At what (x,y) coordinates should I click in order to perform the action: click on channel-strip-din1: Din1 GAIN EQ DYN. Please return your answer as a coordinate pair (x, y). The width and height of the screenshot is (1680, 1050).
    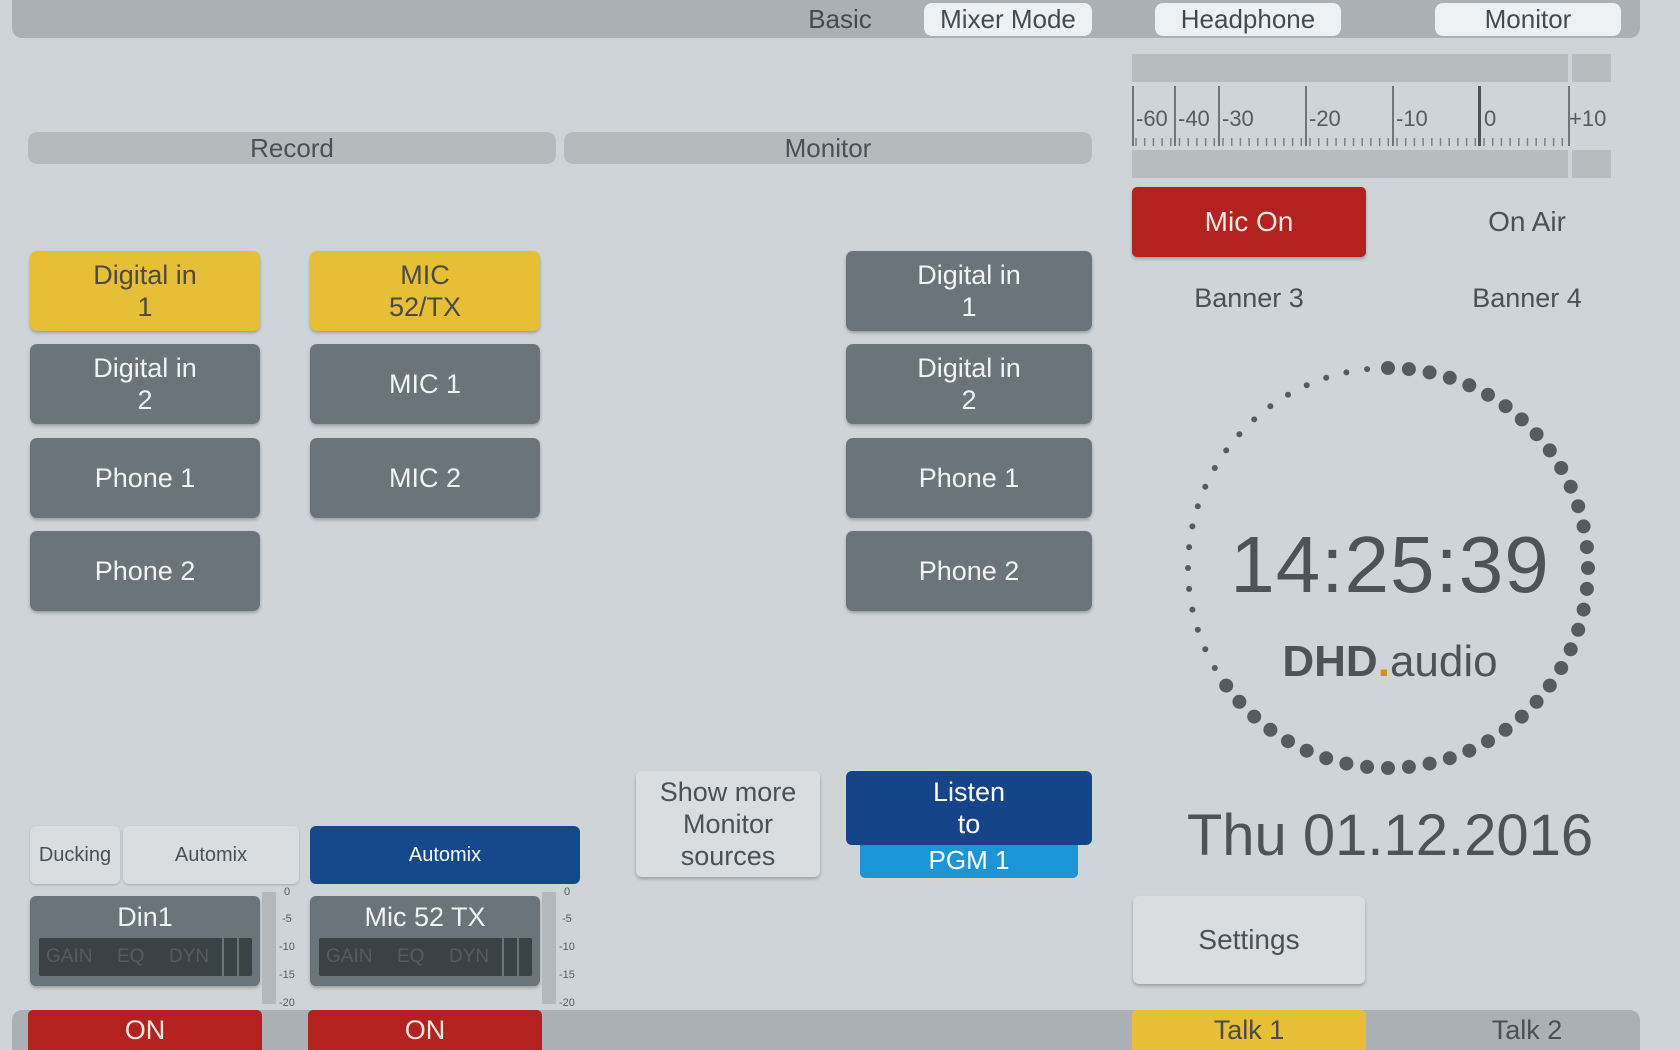
    Looking at the image, I should click on (145, 941).